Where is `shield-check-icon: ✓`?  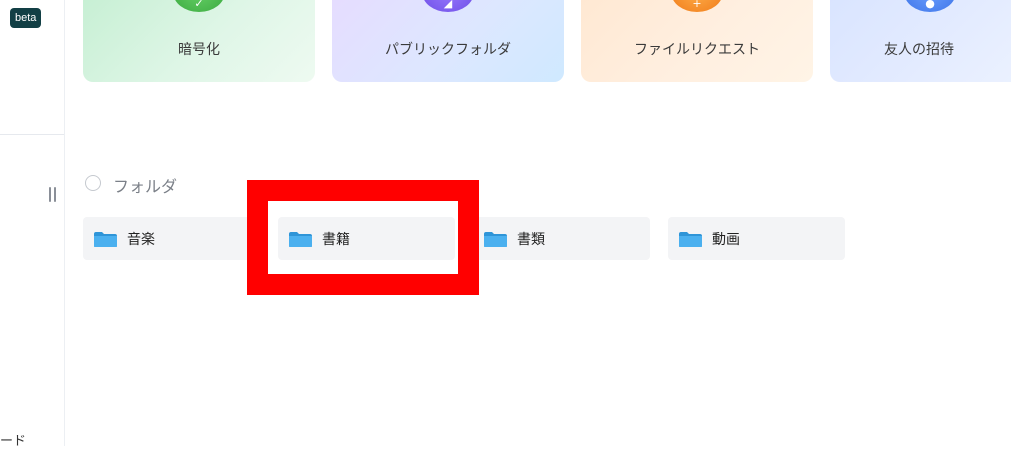 shield-check-icon: ✓ is located at coordinates (199, 6).